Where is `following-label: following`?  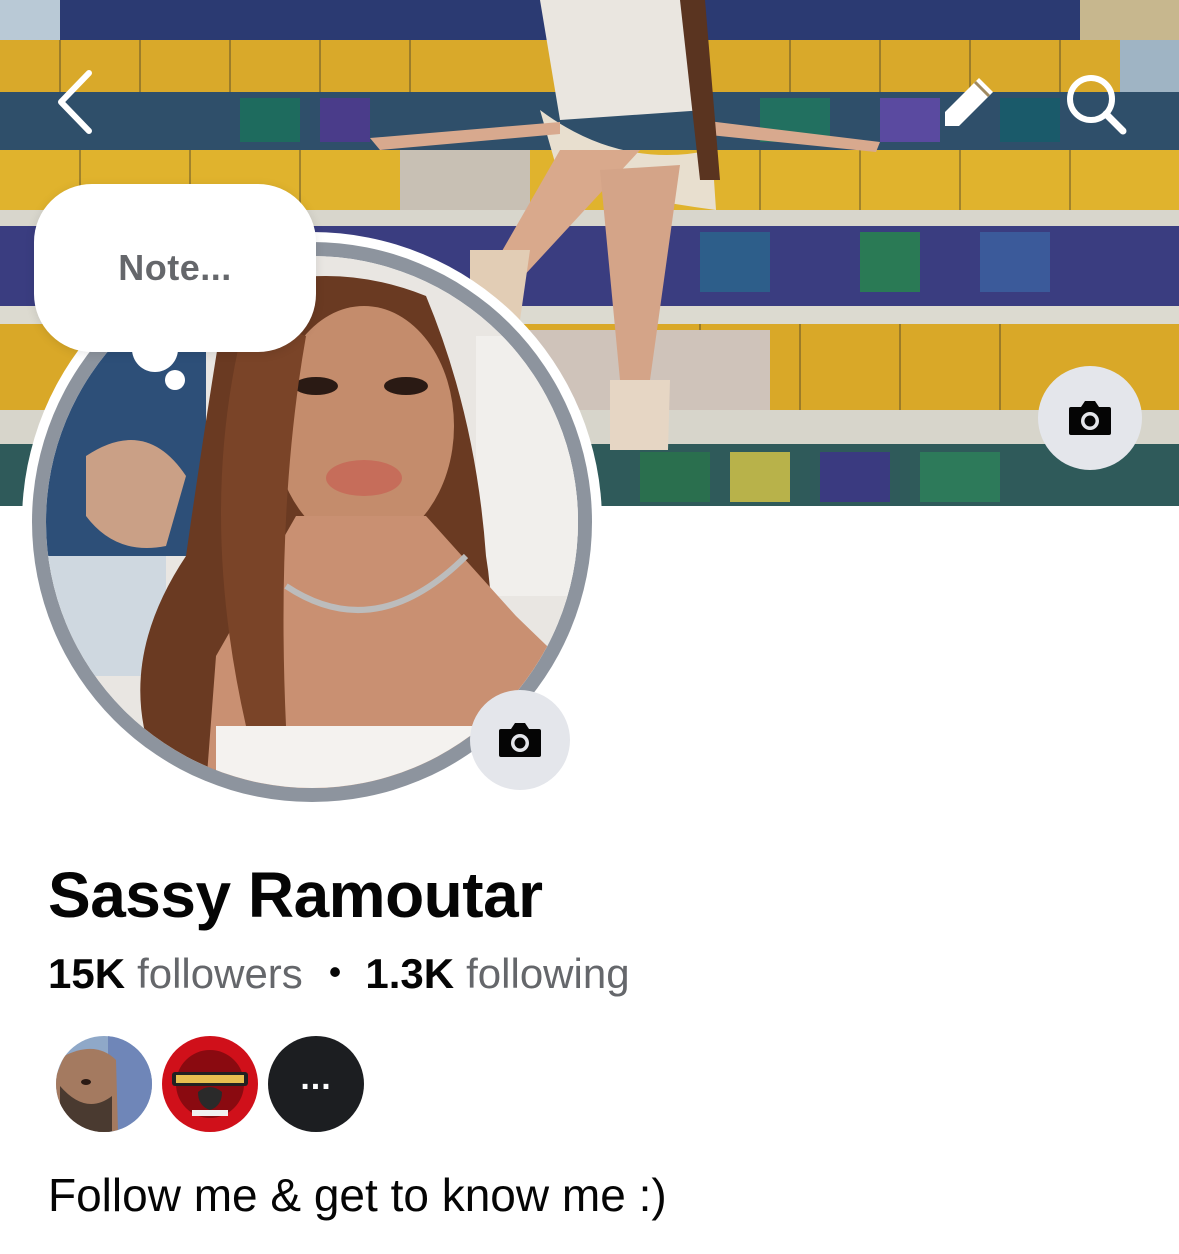
following-label: following is located at coordinates (548, 973).